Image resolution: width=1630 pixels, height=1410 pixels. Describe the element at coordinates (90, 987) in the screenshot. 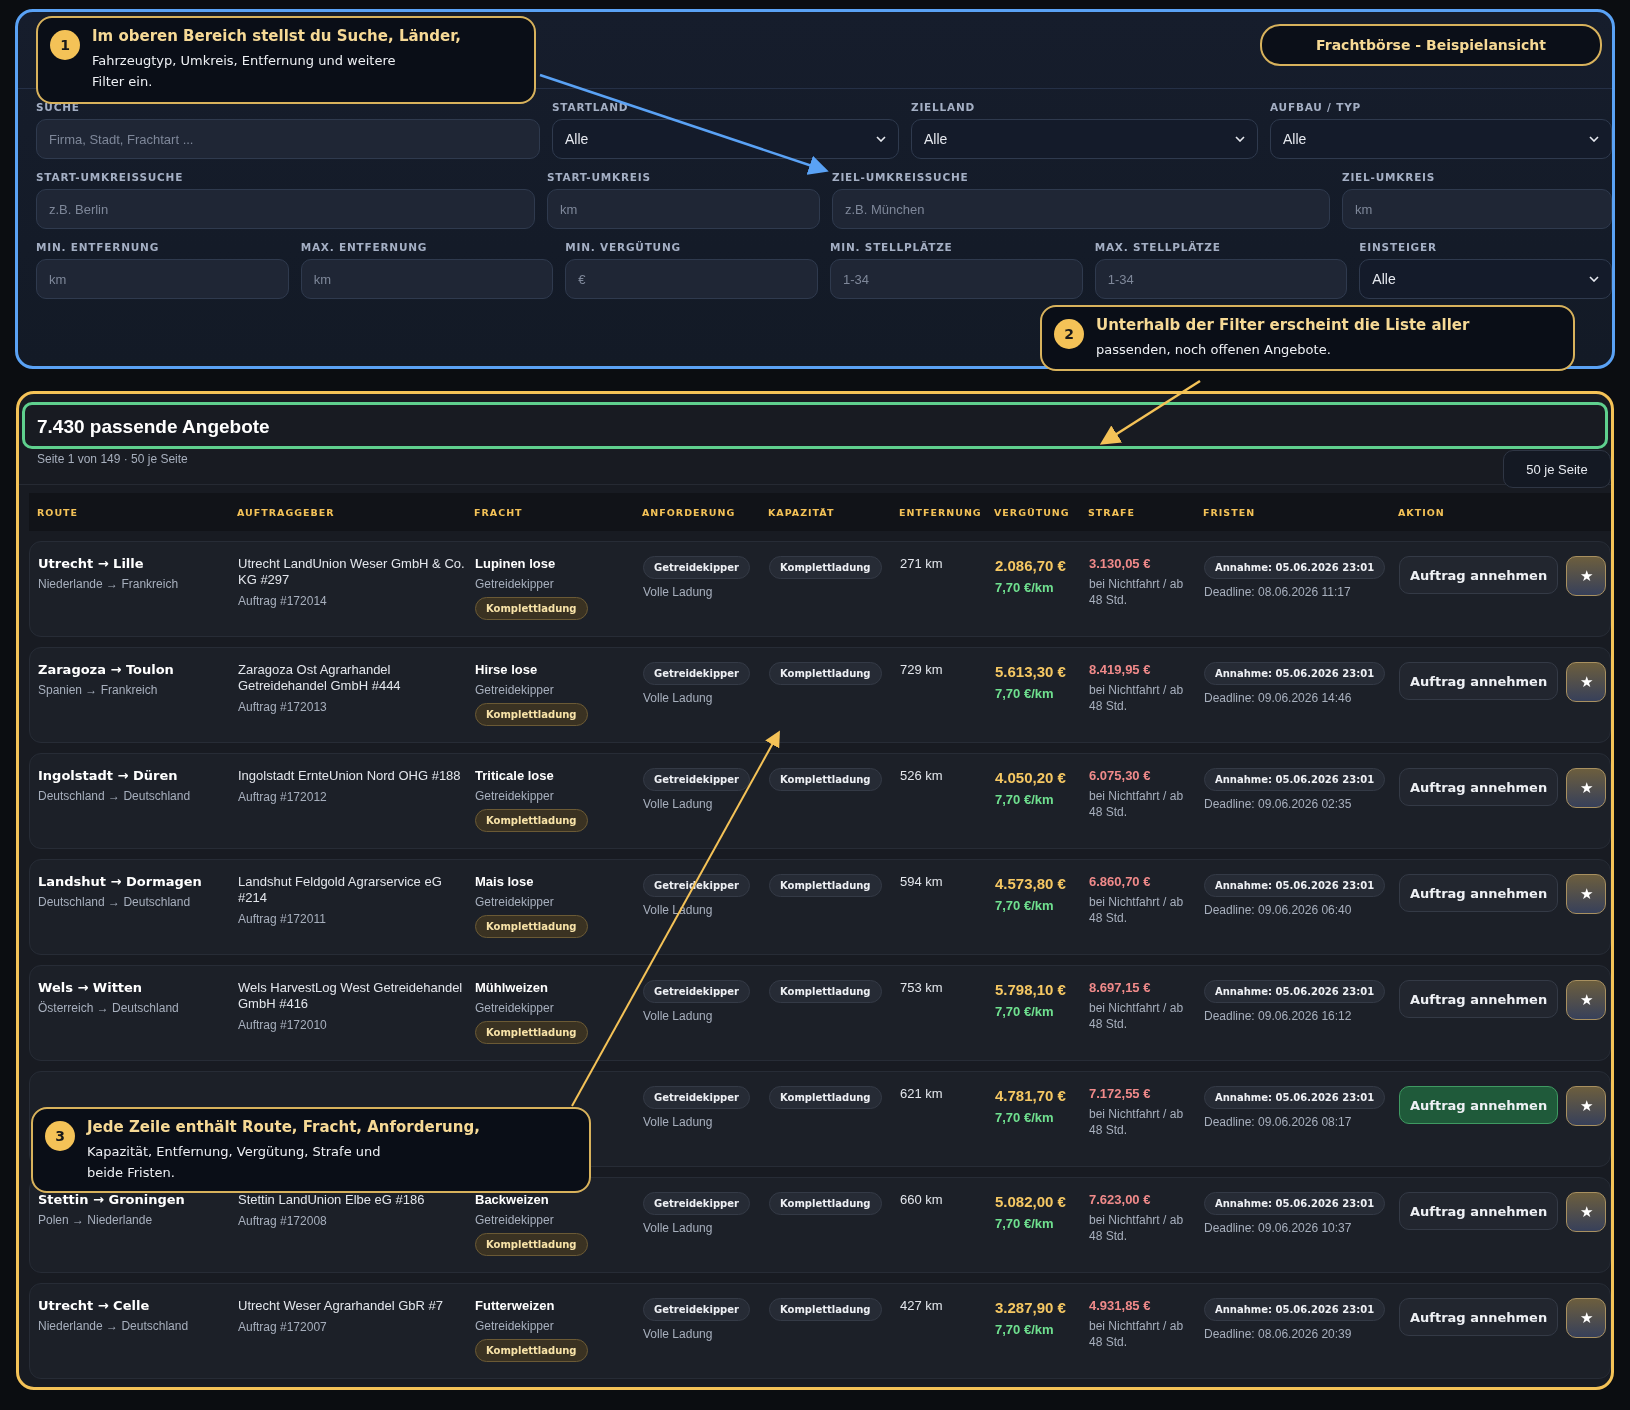

I see `route-text: Wels → Witten` at that location.